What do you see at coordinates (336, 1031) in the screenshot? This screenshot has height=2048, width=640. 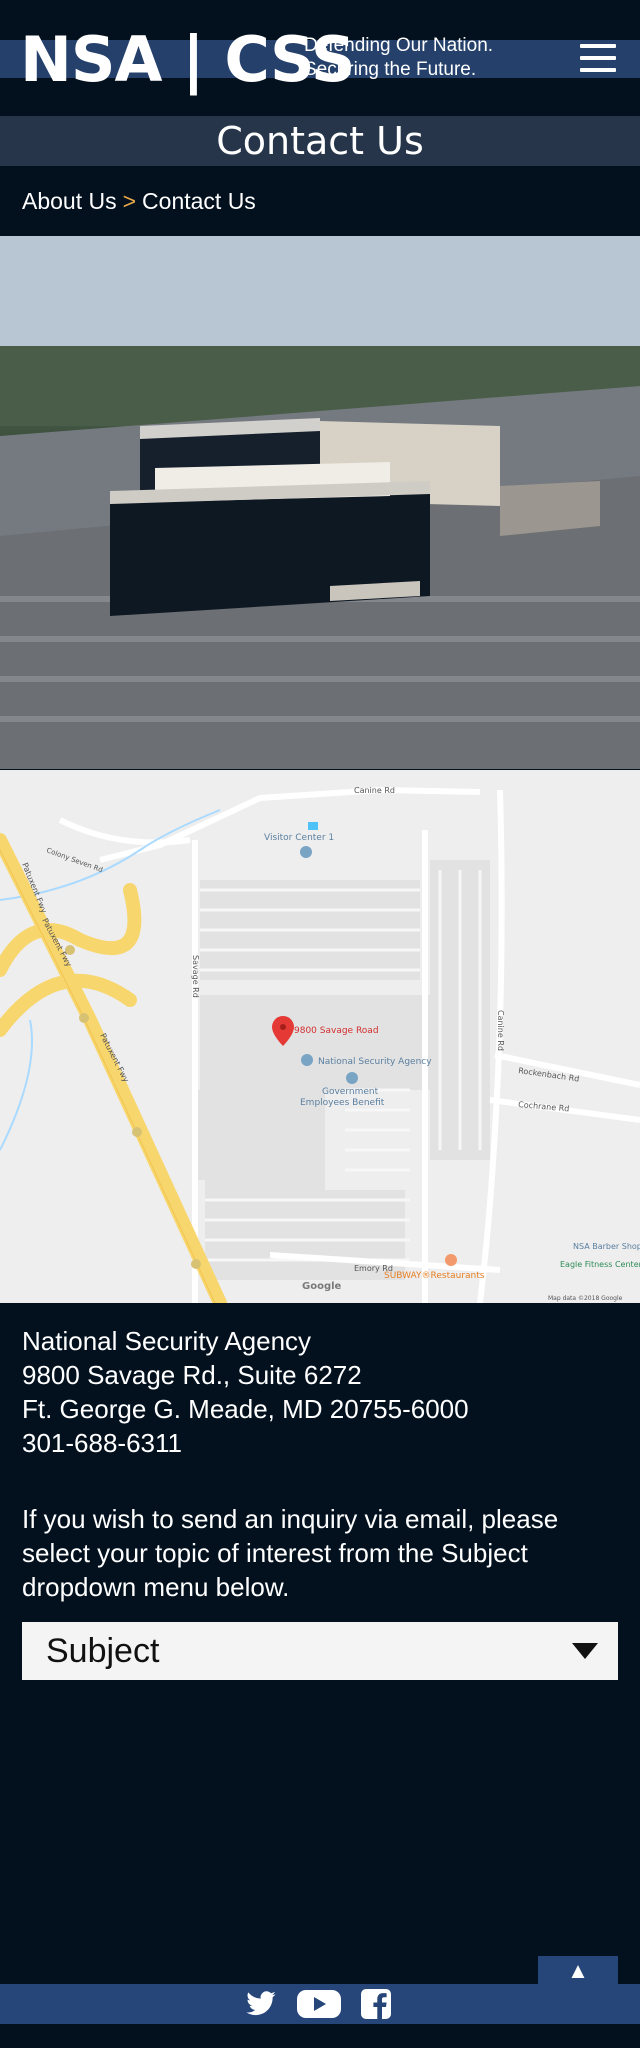 I see `map-marker-label: 9800 Savage Road` at bounding box center [336, 1031].